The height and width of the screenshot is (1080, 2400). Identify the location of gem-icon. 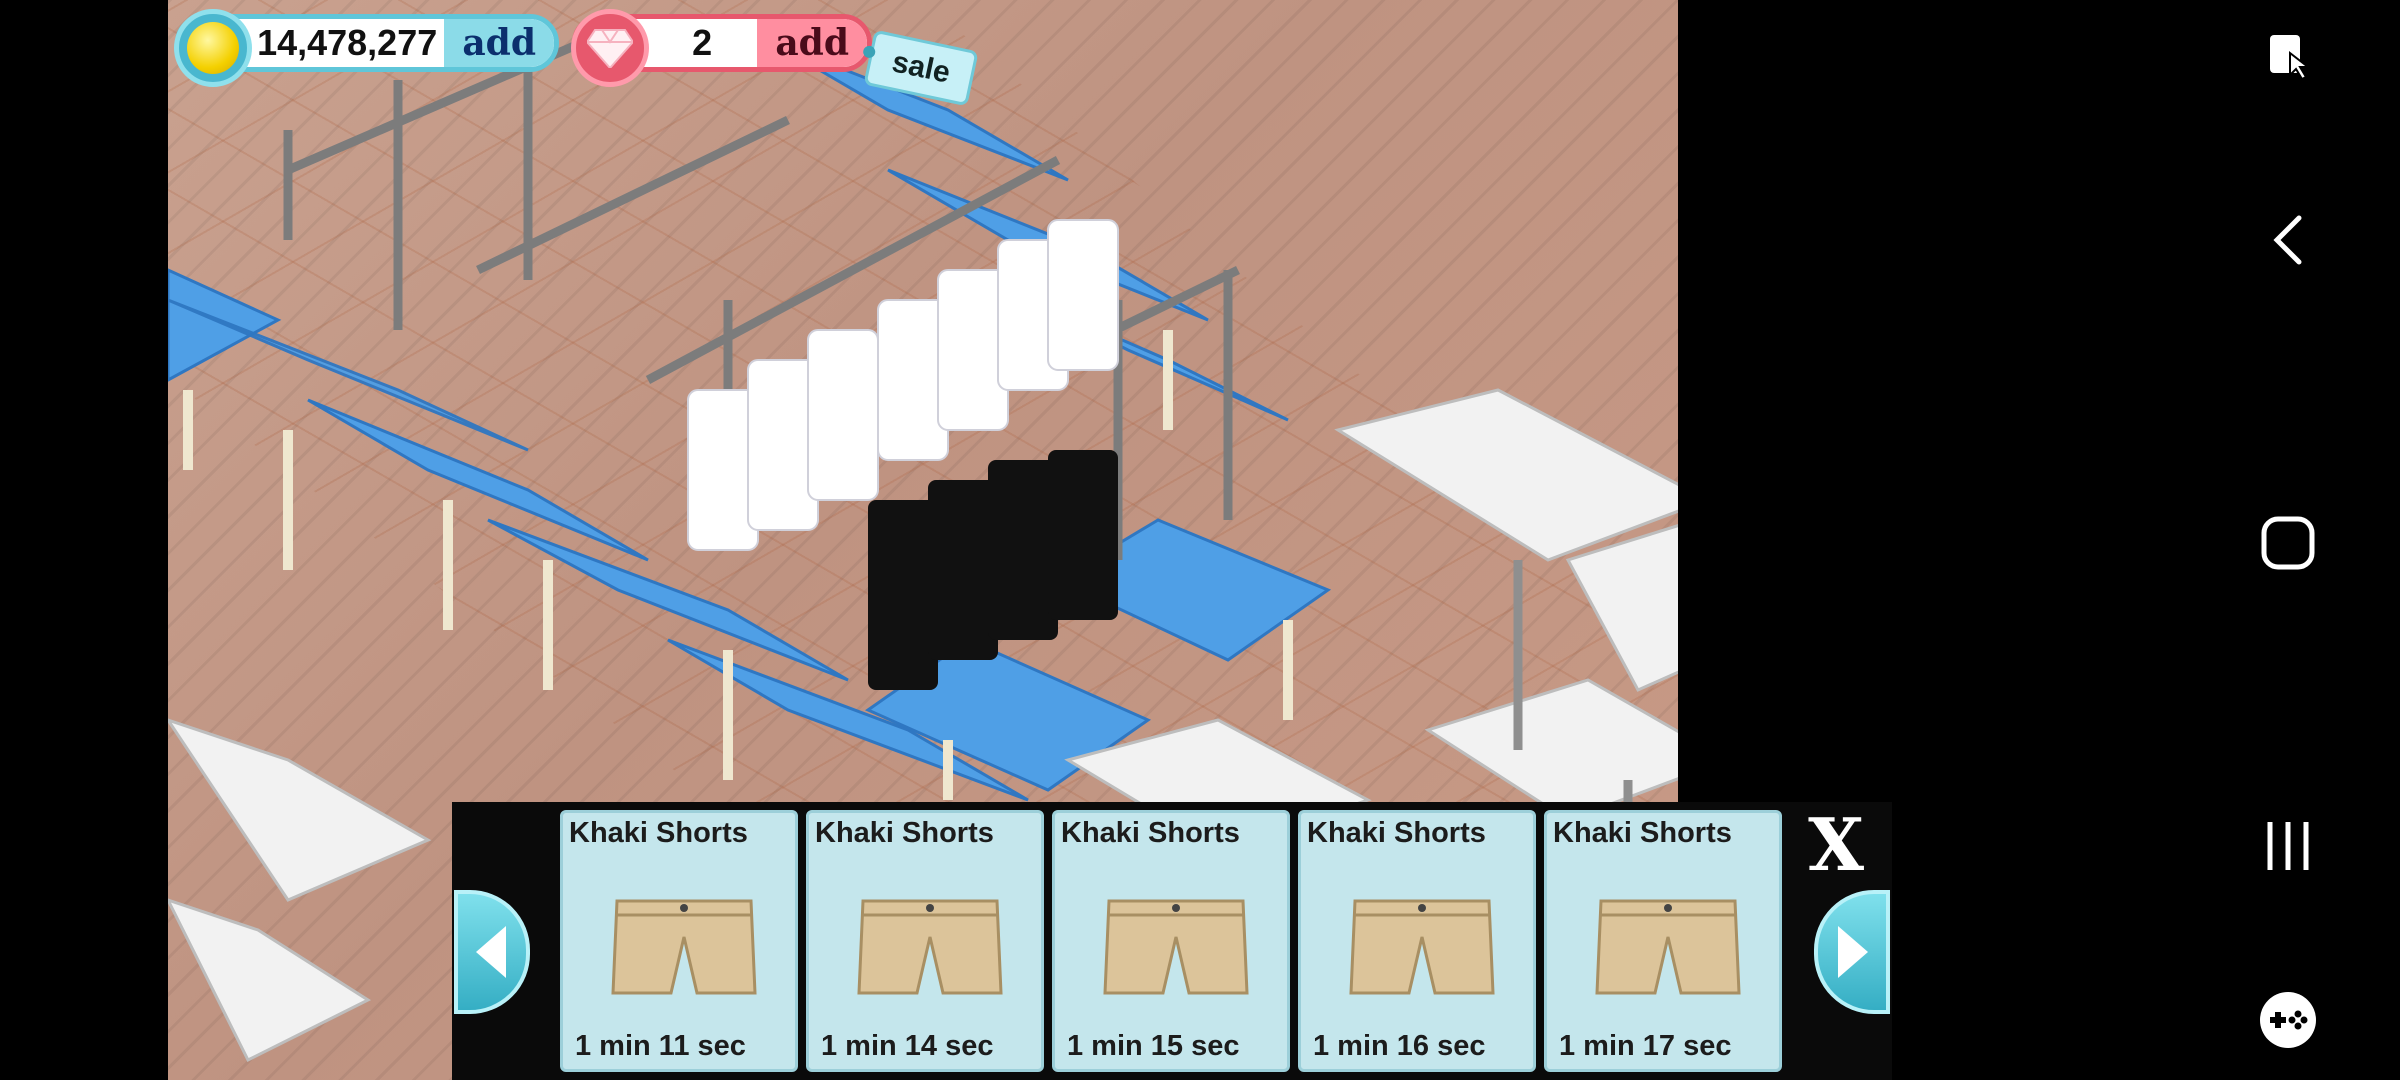
(610, 48).